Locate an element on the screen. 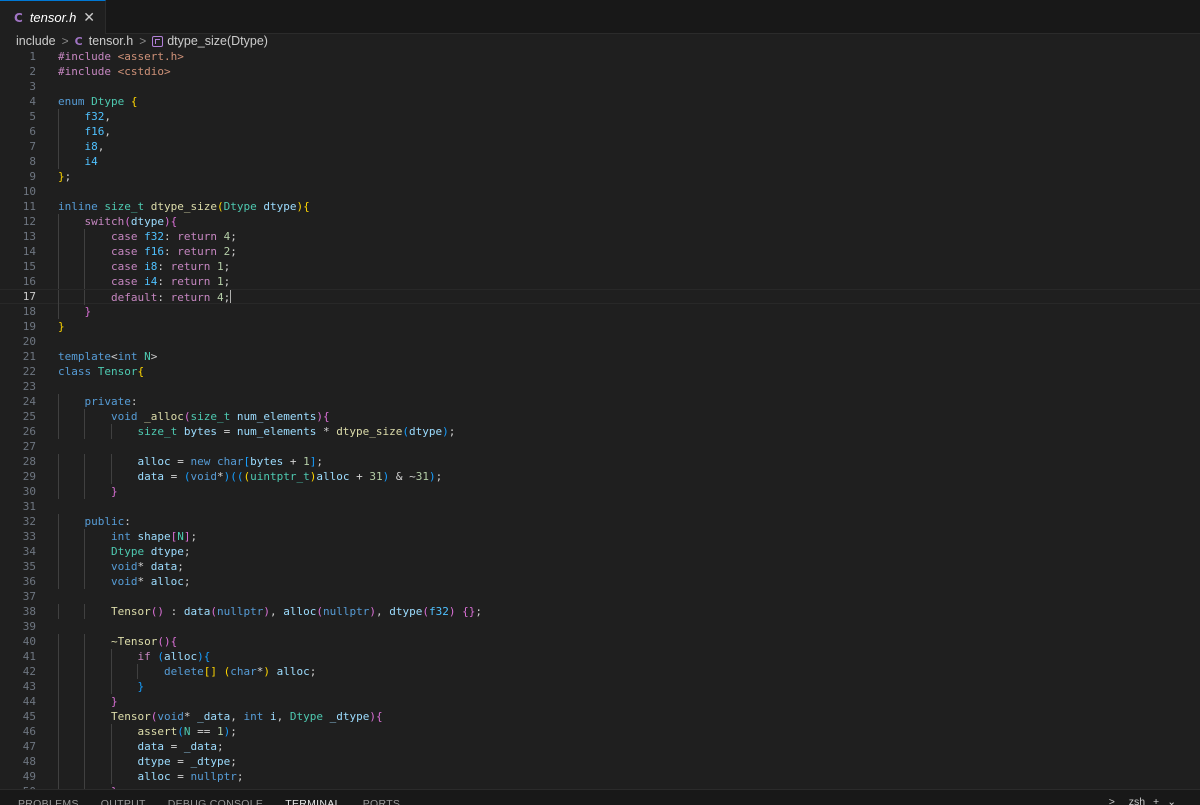 Image resolution: width=1200 pixels, height=805 pixels. code-token: data is located at coordinates (154, 746).